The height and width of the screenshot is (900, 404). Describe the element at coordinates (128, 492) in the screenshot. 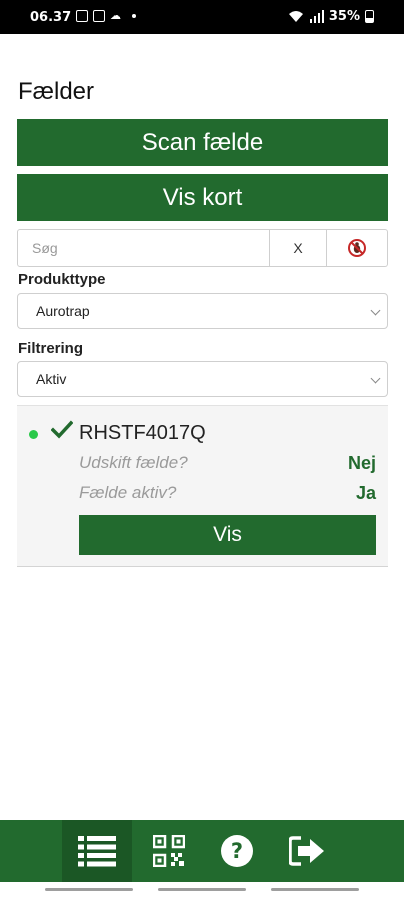

I see `trap-active-label: Fælde aktiv?` at that location.